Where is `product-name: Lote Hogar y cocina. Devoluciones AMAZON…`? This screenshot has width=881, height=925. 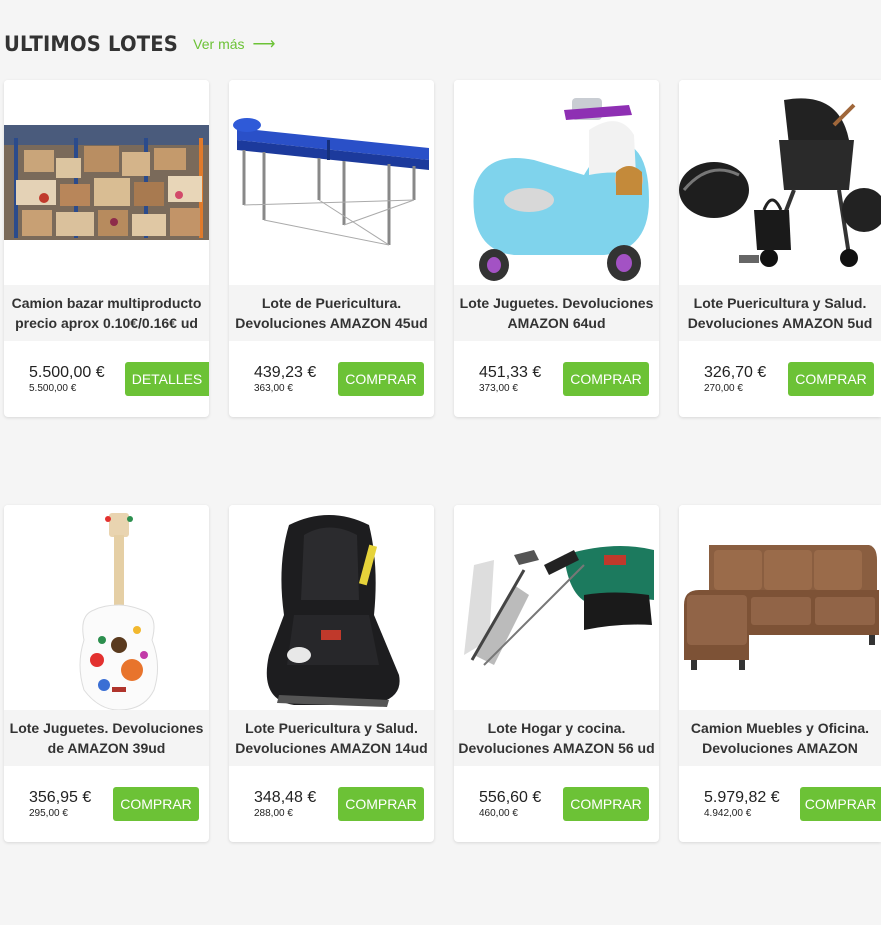
product-name: Lote Hogar y cocina. Devoluciones AMAZON… is located at coordinates (556, 738).